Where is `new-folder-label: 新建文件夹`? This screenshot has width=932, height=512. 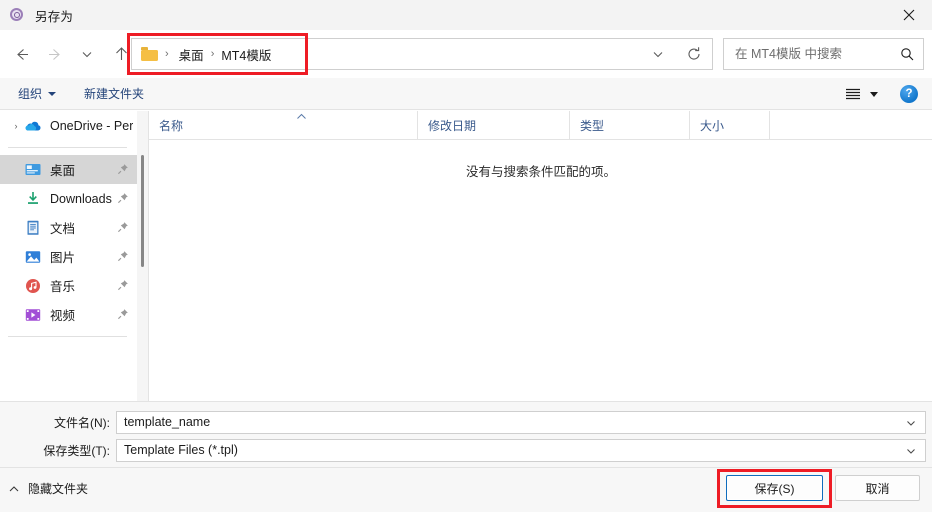 new-folder-label: 新建文件夹 is located at coordinates (114, 94).